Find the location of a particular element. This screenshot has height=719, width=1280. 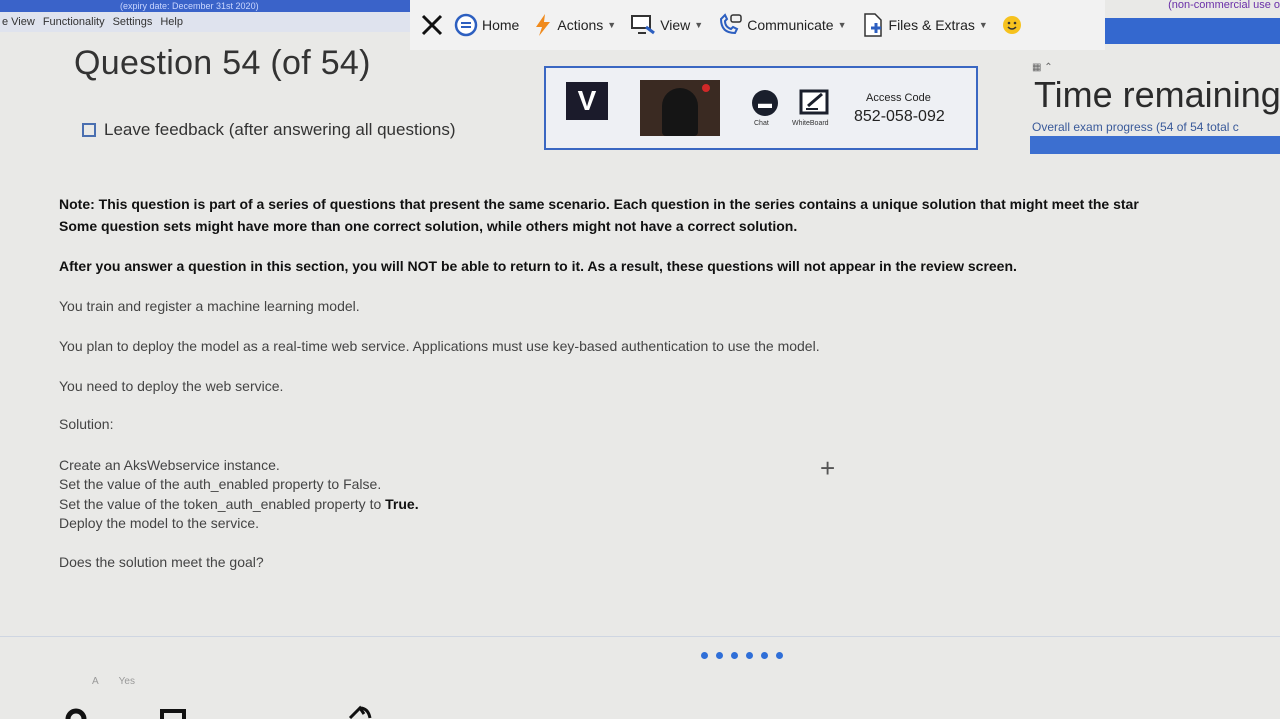

files-extras-menu: Files & Extras ▼ is located at coordinates (924, 25).